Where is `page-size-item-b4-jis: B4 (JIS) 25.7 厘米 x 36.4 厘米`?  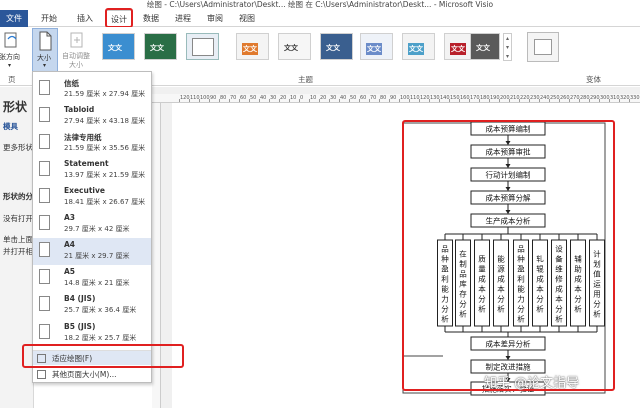 page-size-item-b4-jis: B4 (JIS) 25.7 厘米 x 36.4 厘米 is located at coordinates (92, 305).